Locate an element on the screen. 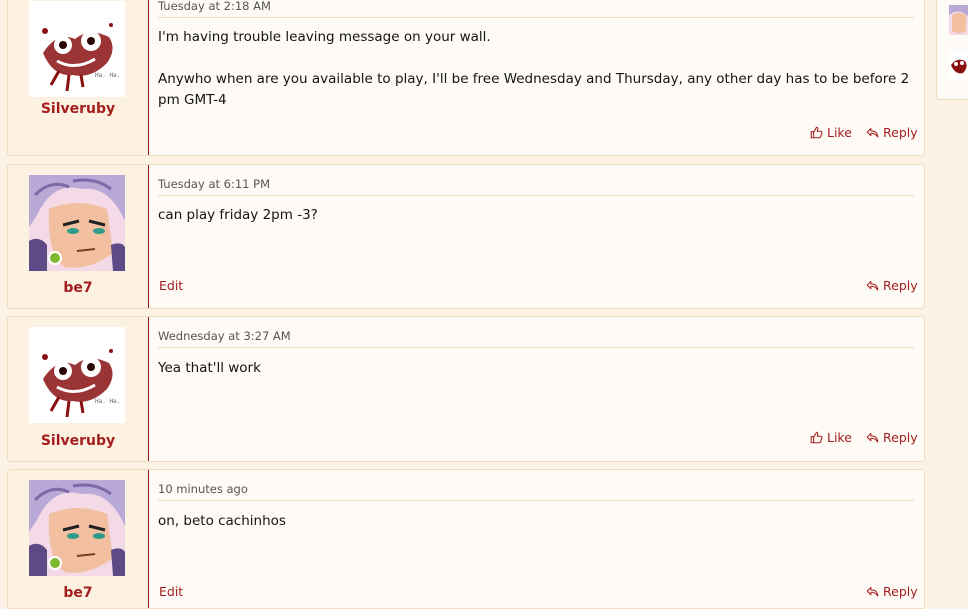 Image resolution: width=968 pixels, height=609 pixels. post-timestamp: Tuesday at 2:18 AM is located at coordinates (536, 9).